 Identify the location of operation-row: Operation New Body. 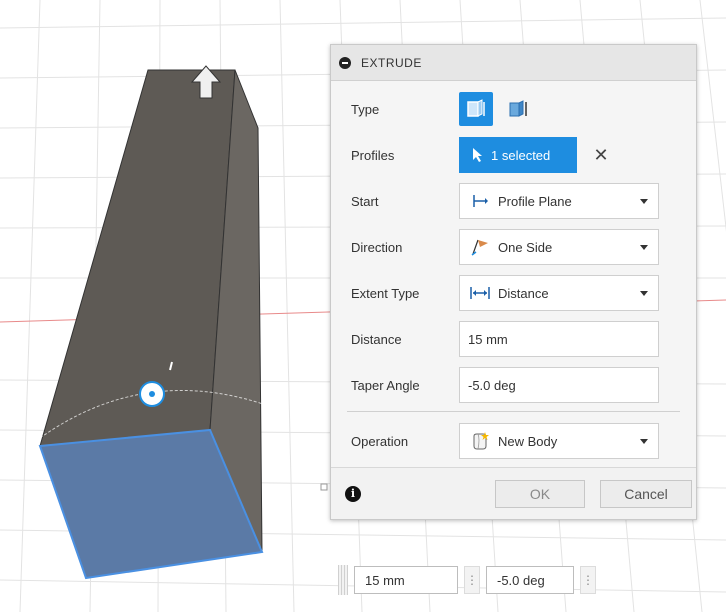
(513, 441).